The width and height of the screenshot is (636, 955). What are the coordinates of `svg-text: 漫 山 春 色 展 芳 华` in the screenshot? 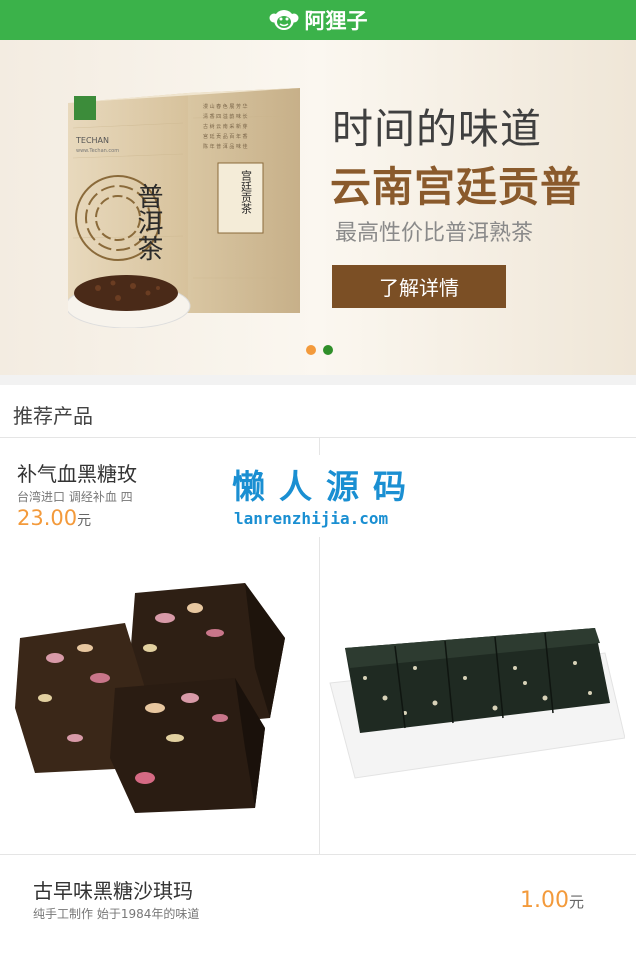 It's located at (225, 106).